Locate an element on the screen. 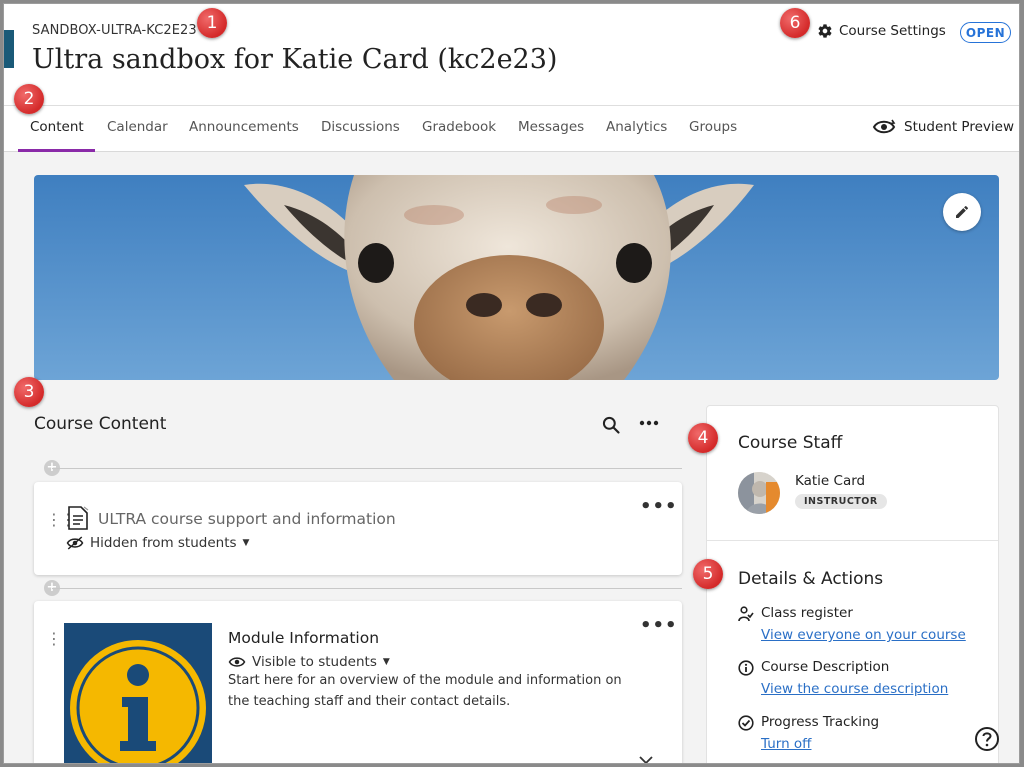 Image resolution: width=1024 pixels, height=767 pixels. document-icon is located at coordinates (78, 518).